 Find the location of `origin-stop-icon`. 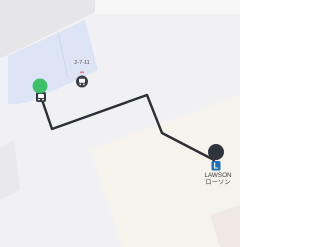

origin-stop-icon is located at coordinates (41, 97).